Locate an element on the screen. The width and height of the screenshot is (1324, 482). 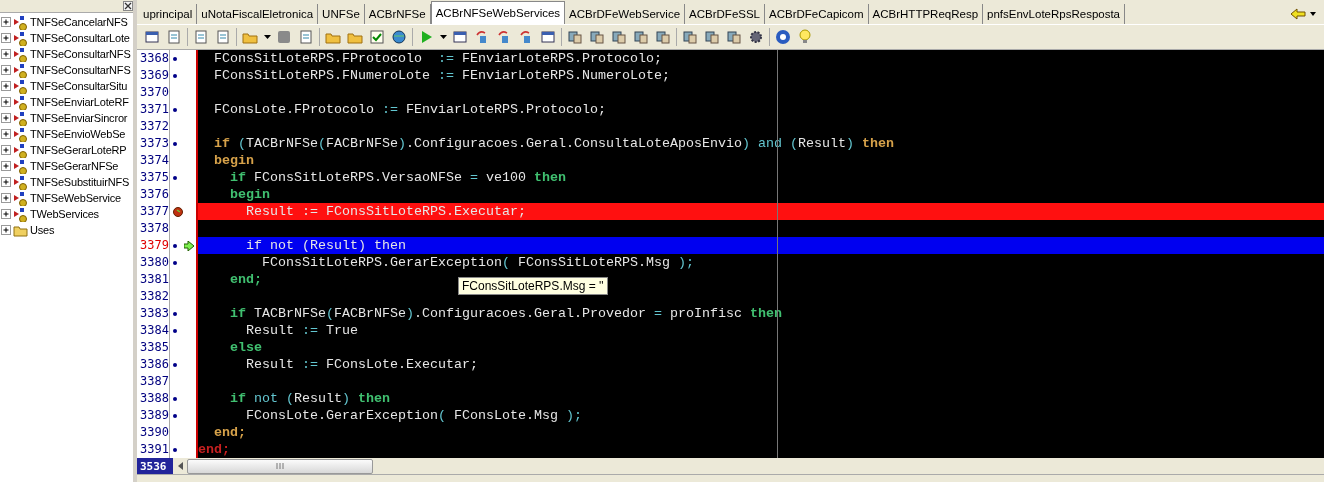
line-number: 3375 is located at coordinates (153, 177).